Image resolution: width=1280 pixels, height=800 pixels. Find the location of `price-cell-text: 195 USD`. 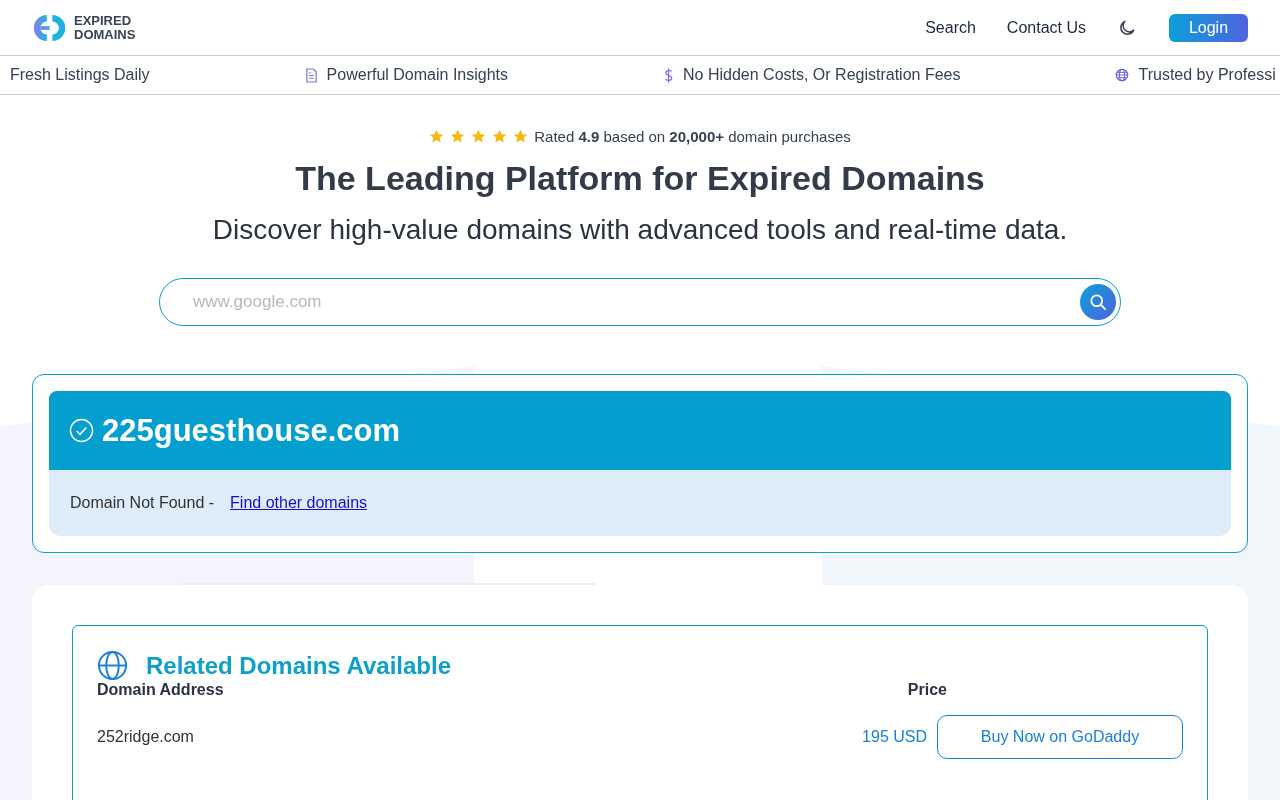

price-cell-text: 195 USD is located at coordinates (894, 737).